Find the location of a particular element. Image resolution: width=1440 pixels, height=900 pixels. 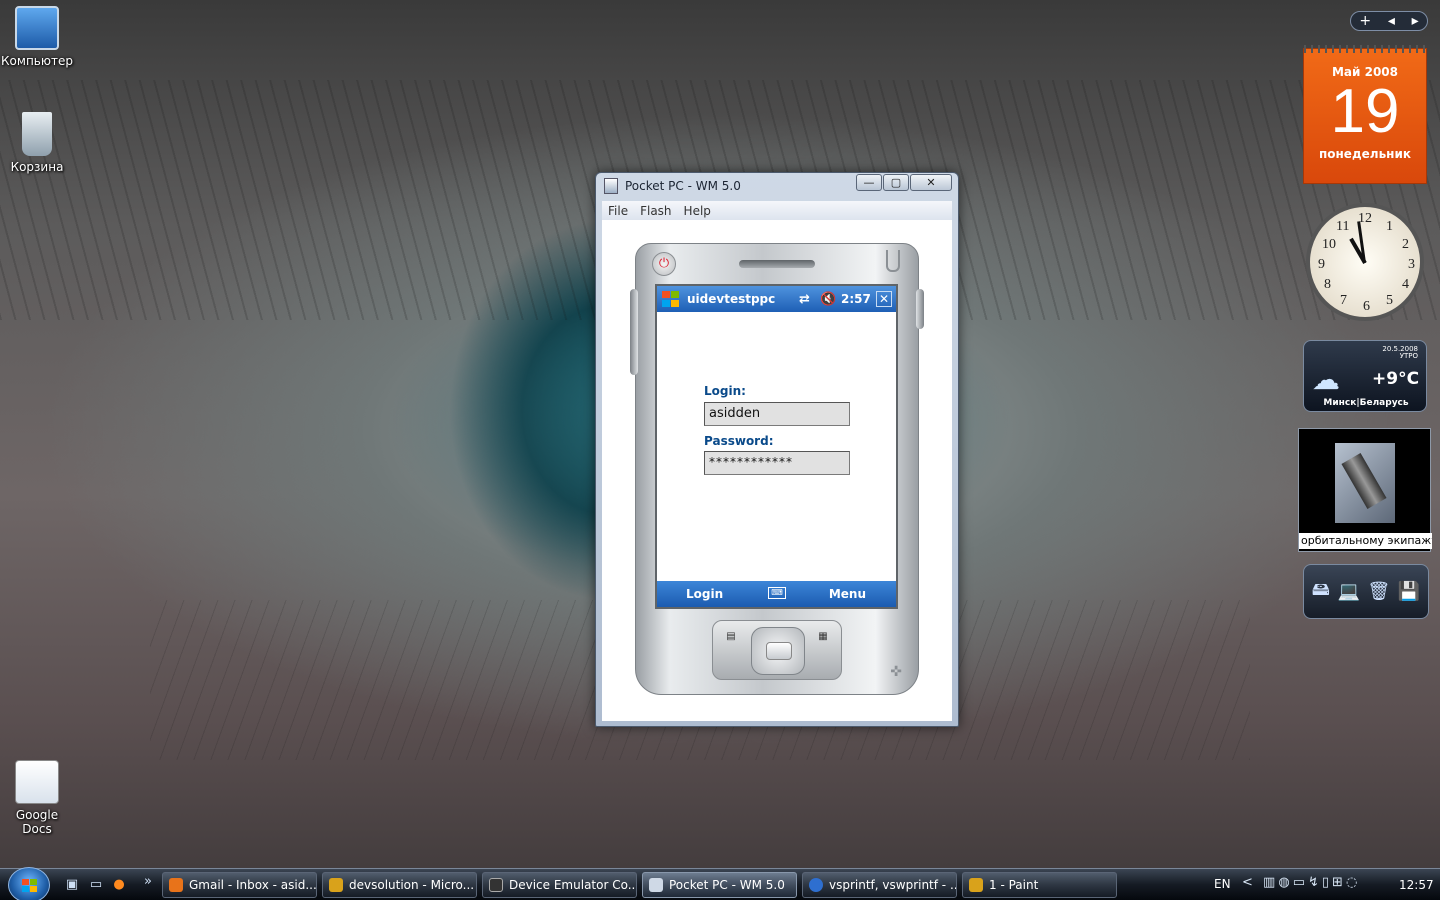

hardware-keys: ▤ ▦ is located at coordinates (777, 650).